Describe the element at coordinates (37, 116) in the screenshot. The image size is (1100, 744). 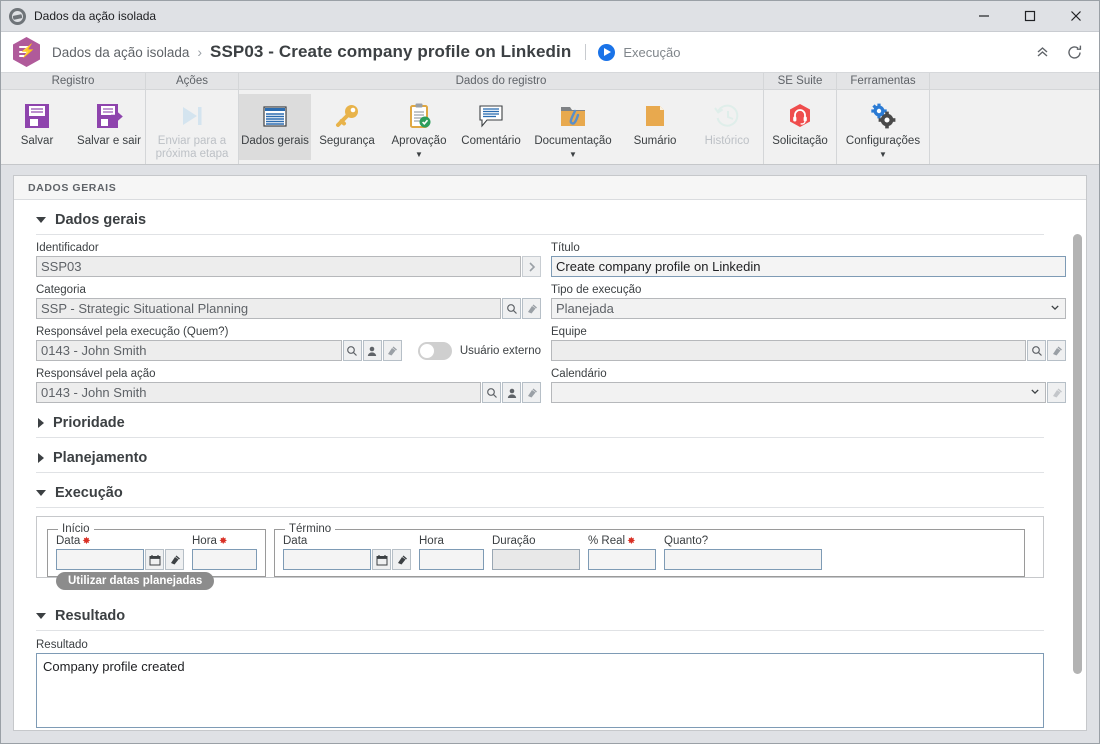
I see `save-icon` at that location.